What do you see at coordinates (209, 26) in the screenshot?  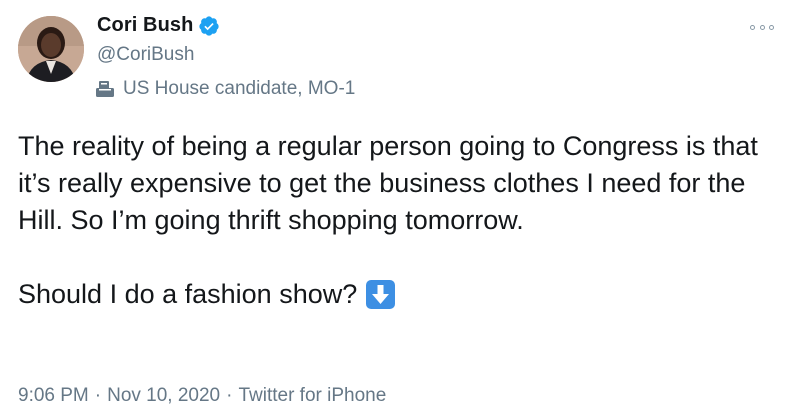 I see `verified-badge-icon` at bounding box center [209, 26].